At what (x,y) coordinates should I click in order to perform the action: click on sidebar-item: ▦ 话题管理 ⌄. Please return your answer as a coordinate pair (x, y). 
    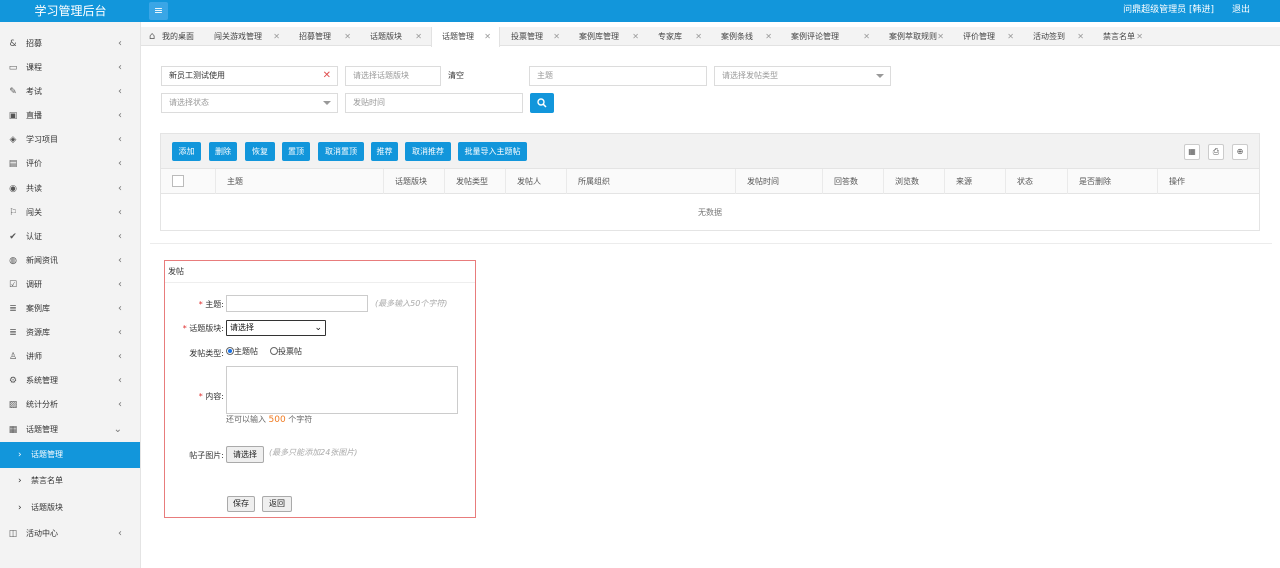
    Looking at the image, I should click on (70, 430).